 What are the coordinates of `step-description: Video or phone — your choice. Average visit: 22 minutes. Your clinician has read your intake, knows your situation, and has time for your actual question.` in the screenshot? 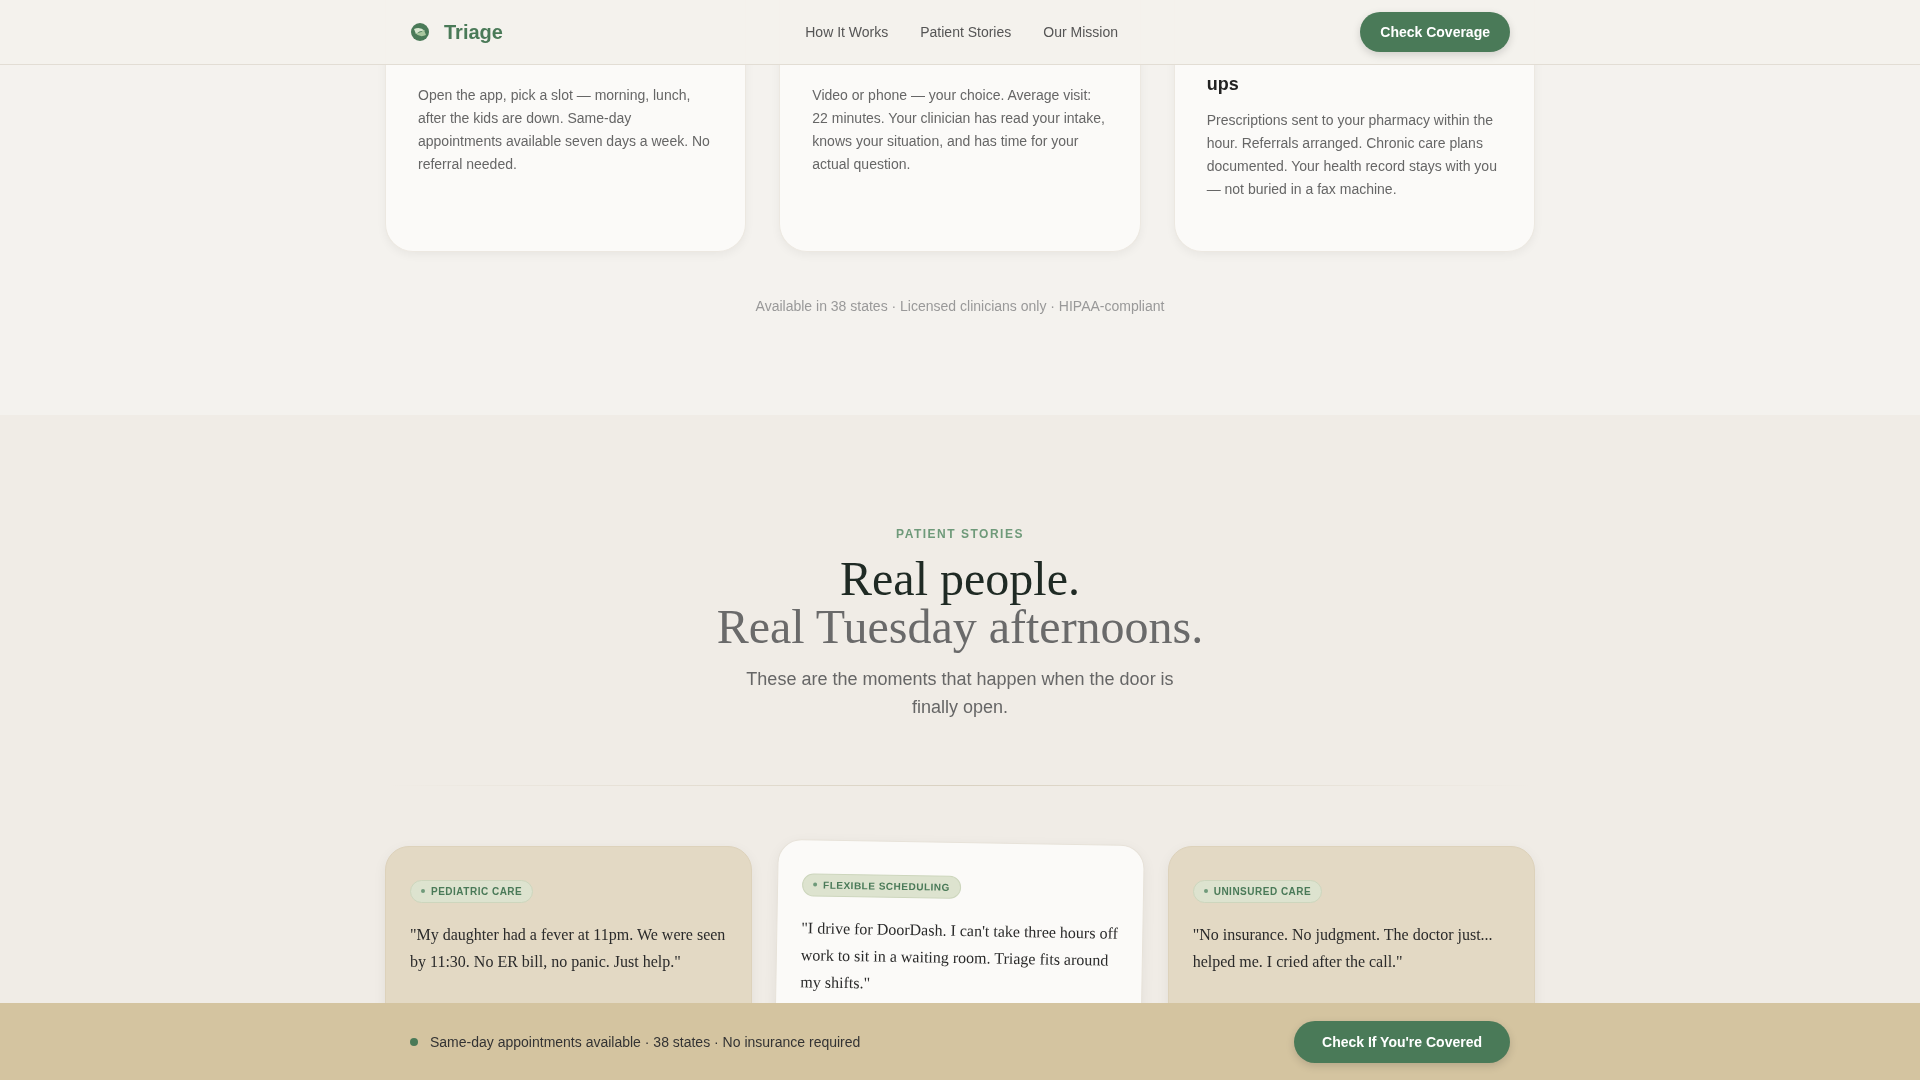 It's located at (959, 130).